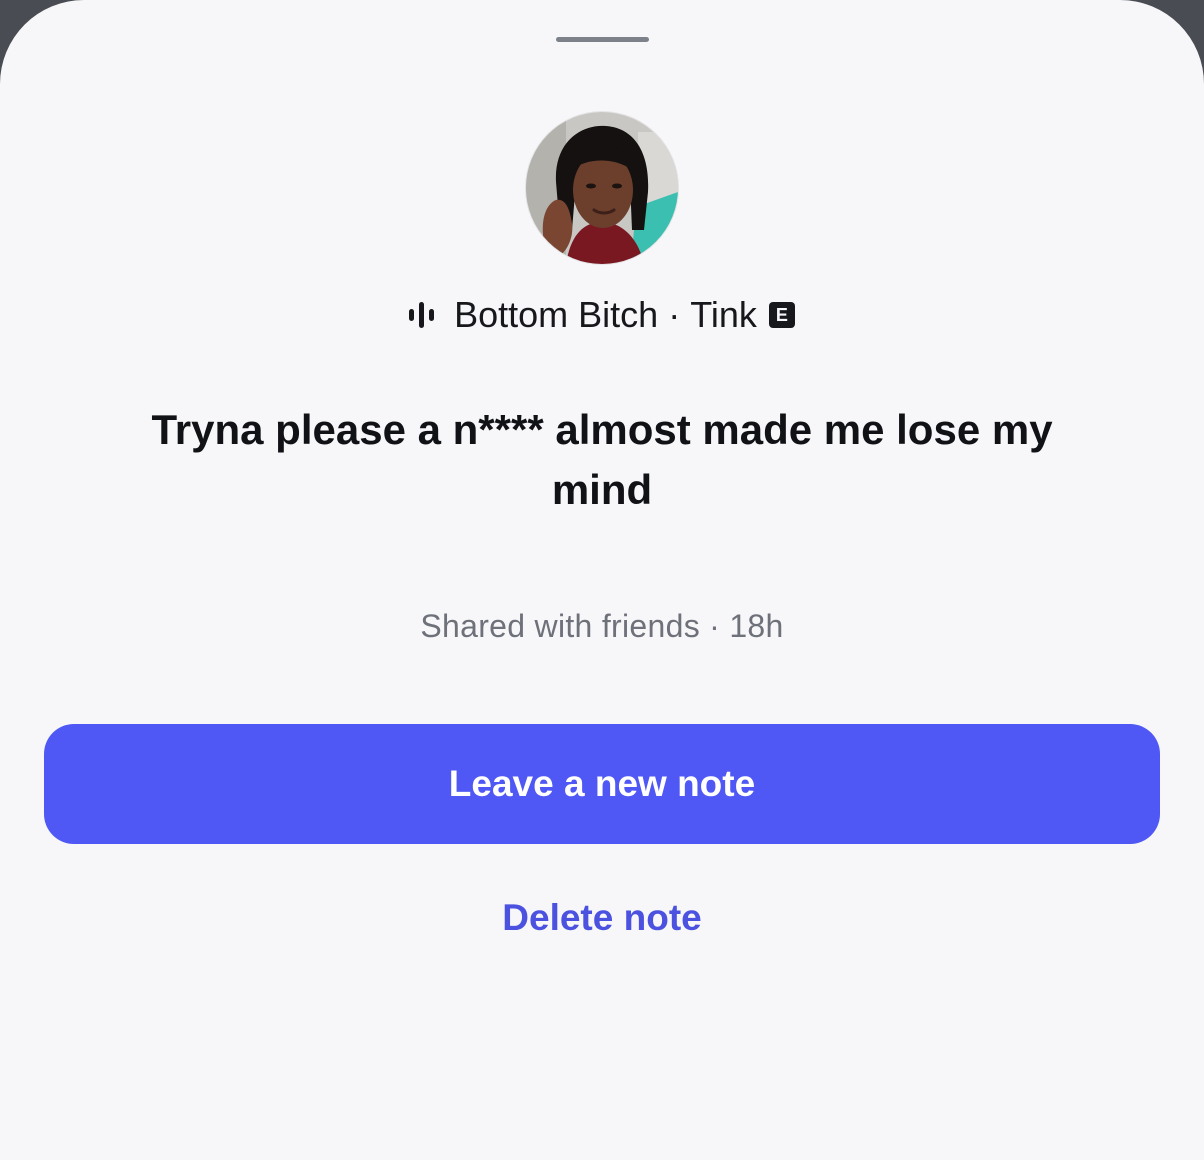 The height and width of the screenshot is (1160, 1204). I want to click on avatar, so click(602, 188).